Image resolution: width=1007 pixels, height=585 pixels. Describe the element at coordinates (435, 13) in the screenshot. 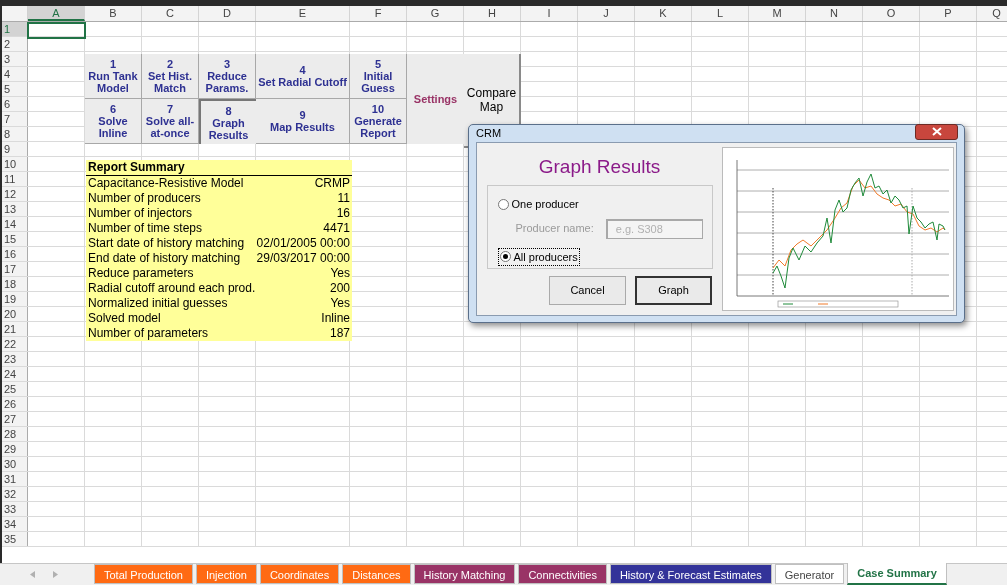

I see `column-header: G` at that location.